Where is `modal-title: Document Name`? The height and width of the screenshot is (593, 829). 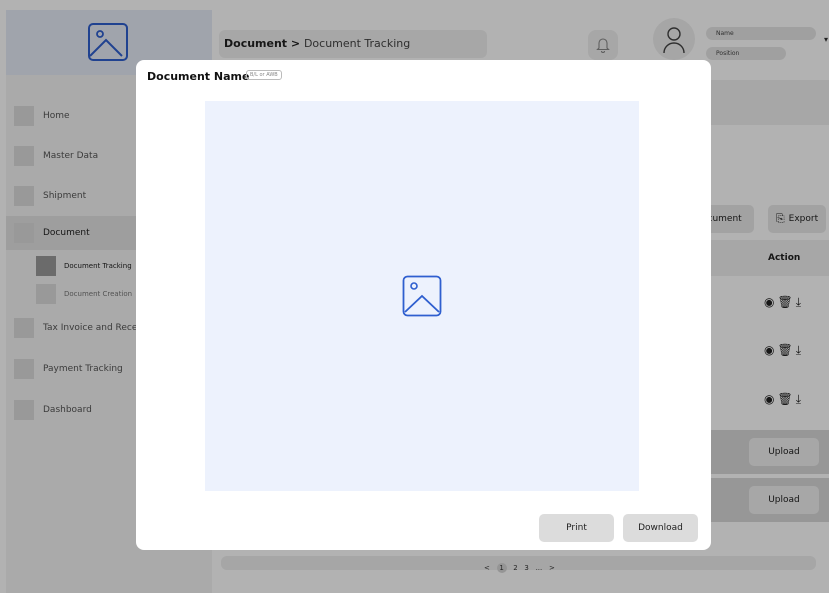
modal-title: Document Name is located at coordinates (198, 76).